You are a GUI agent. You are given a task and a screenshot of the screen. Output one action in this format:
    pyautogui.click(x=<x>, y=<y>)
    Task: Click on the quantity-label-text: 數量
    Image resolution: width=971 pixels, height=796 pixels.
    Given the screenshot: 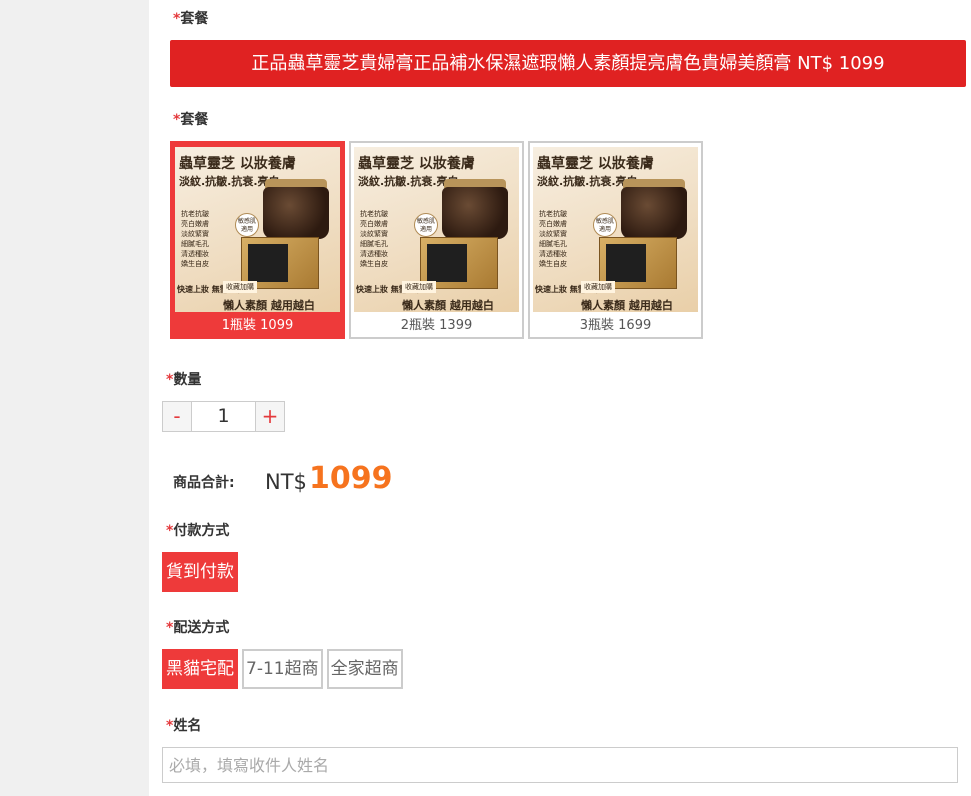 What is the action you would take?
    pyautogui.click(x=187, y=380)
    